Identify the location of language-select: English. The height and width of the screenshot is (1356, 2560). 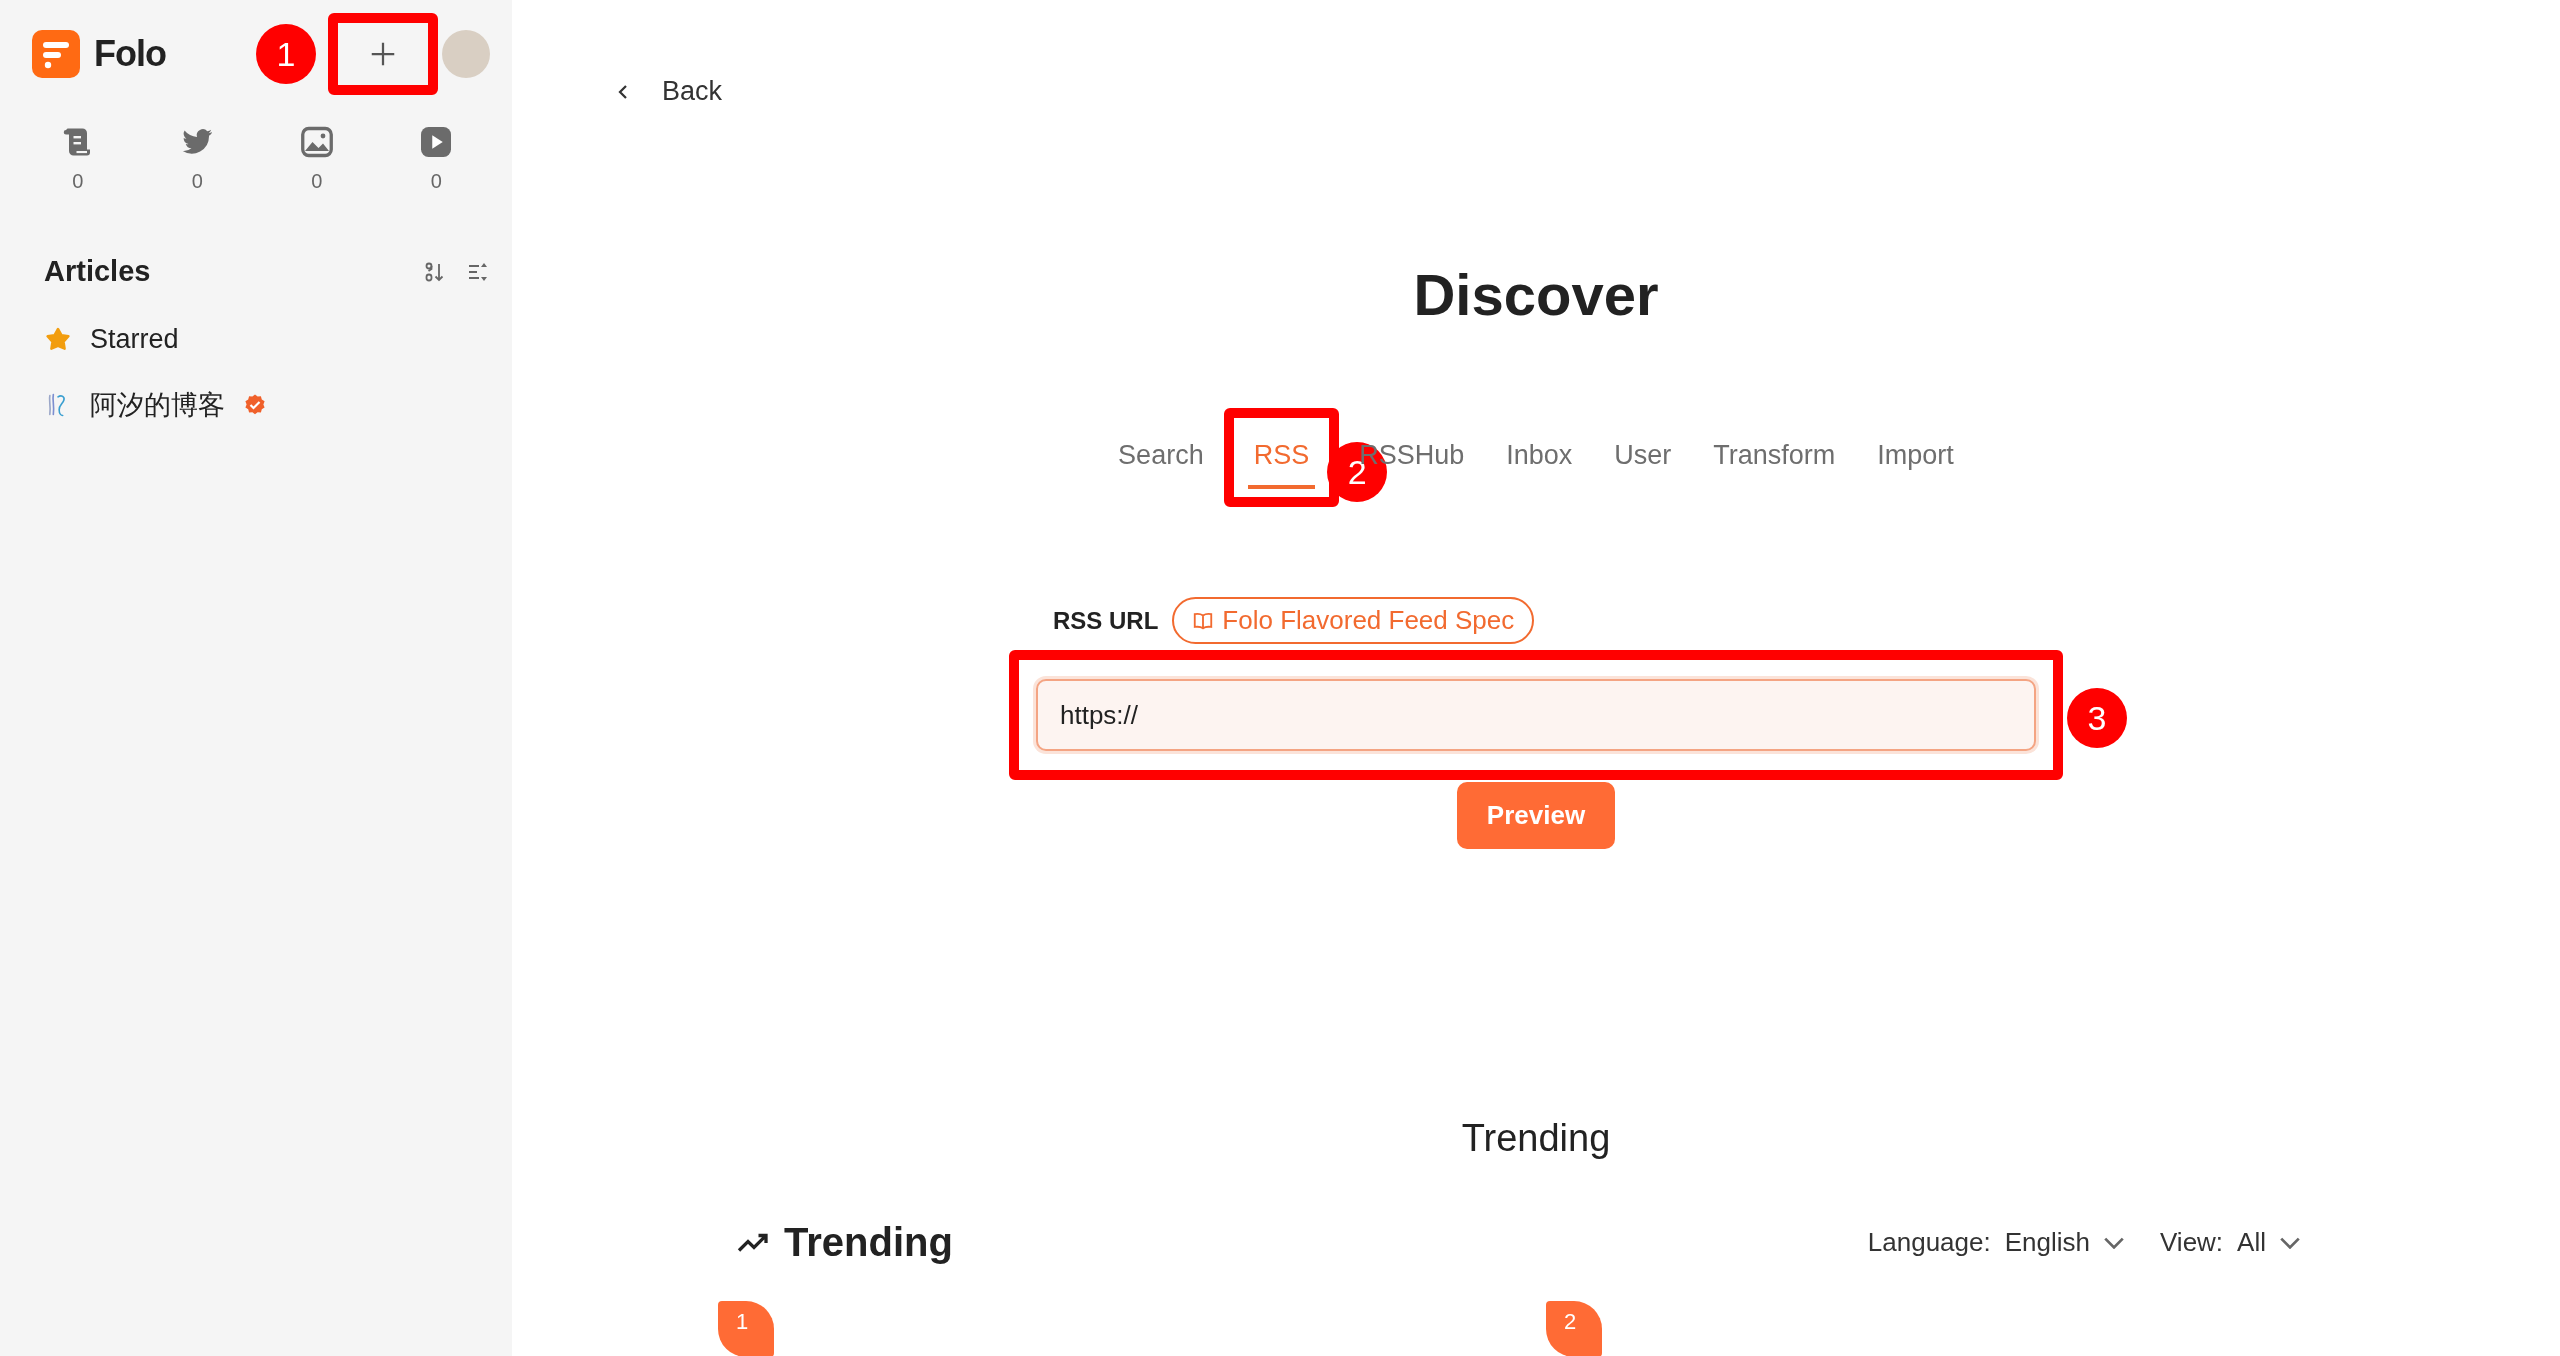
(2064, 1242).